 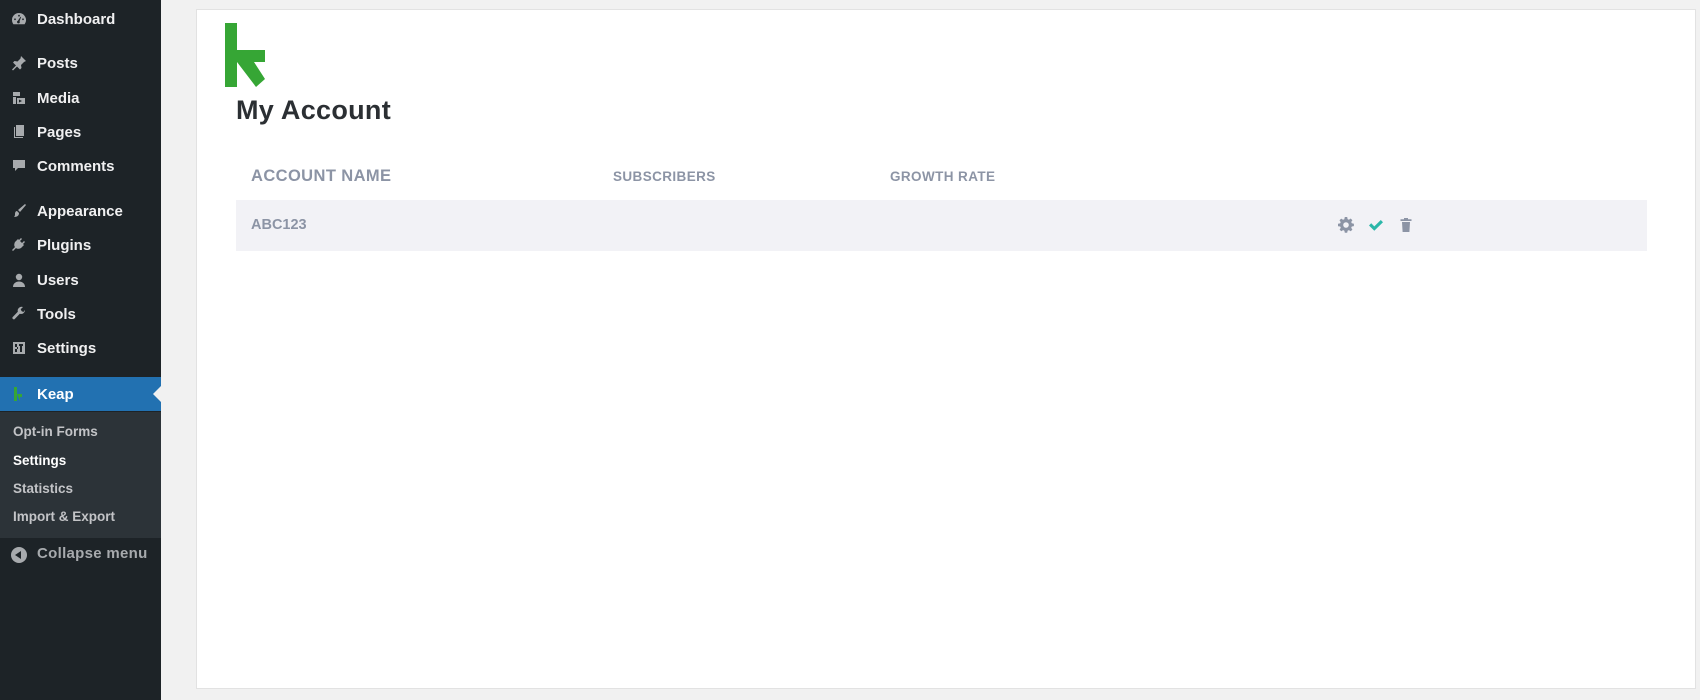 I want to click on sidebar-item-keap: Keap, so click(x=80, y=394).